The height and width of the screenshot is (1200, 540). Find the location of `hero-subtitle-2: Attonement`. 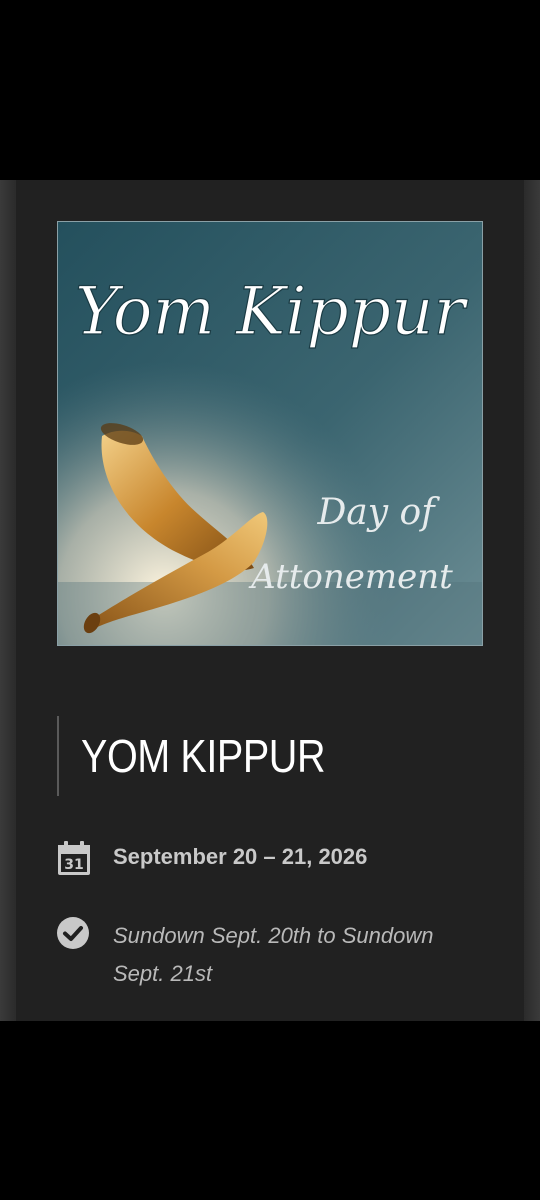

hero-subtitle-2: Attonement is located at coordinates (350, 577).